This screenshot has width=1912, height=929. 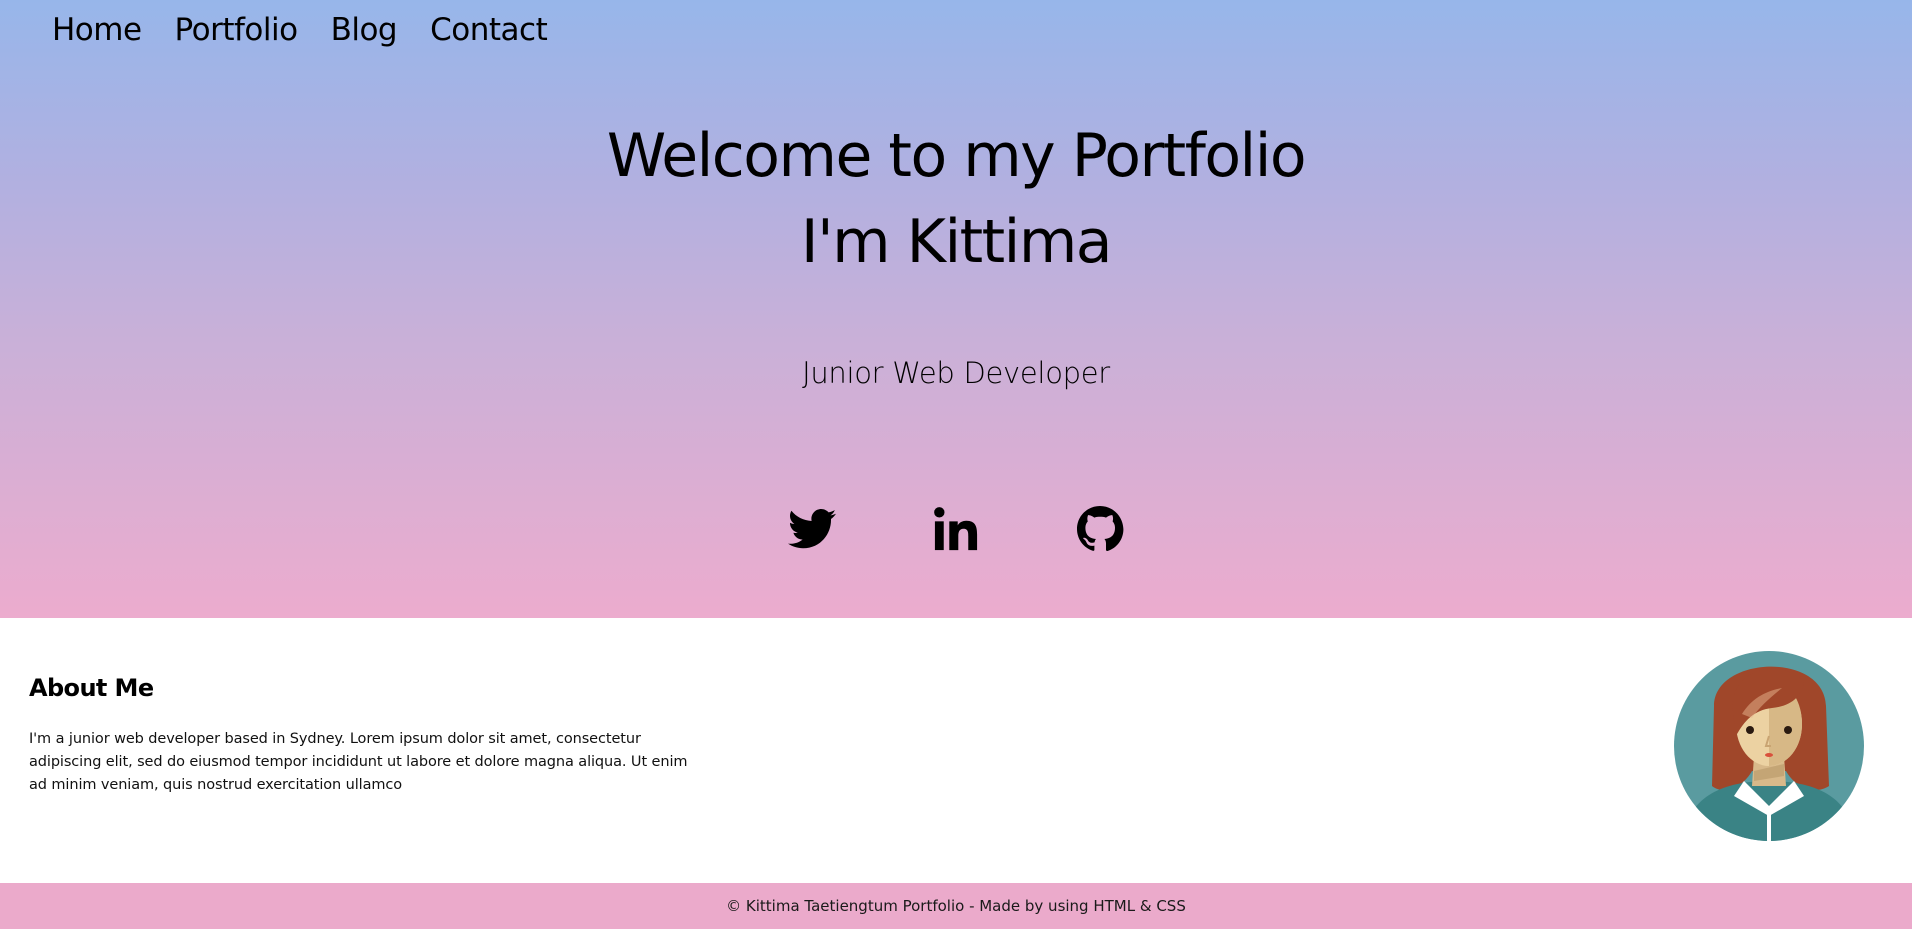 What do you see at coordinates (956, 156) in the screenshot?
I see `hero-title-line-1: Welcome to my Portfolio` at bounding box center [956, 156].